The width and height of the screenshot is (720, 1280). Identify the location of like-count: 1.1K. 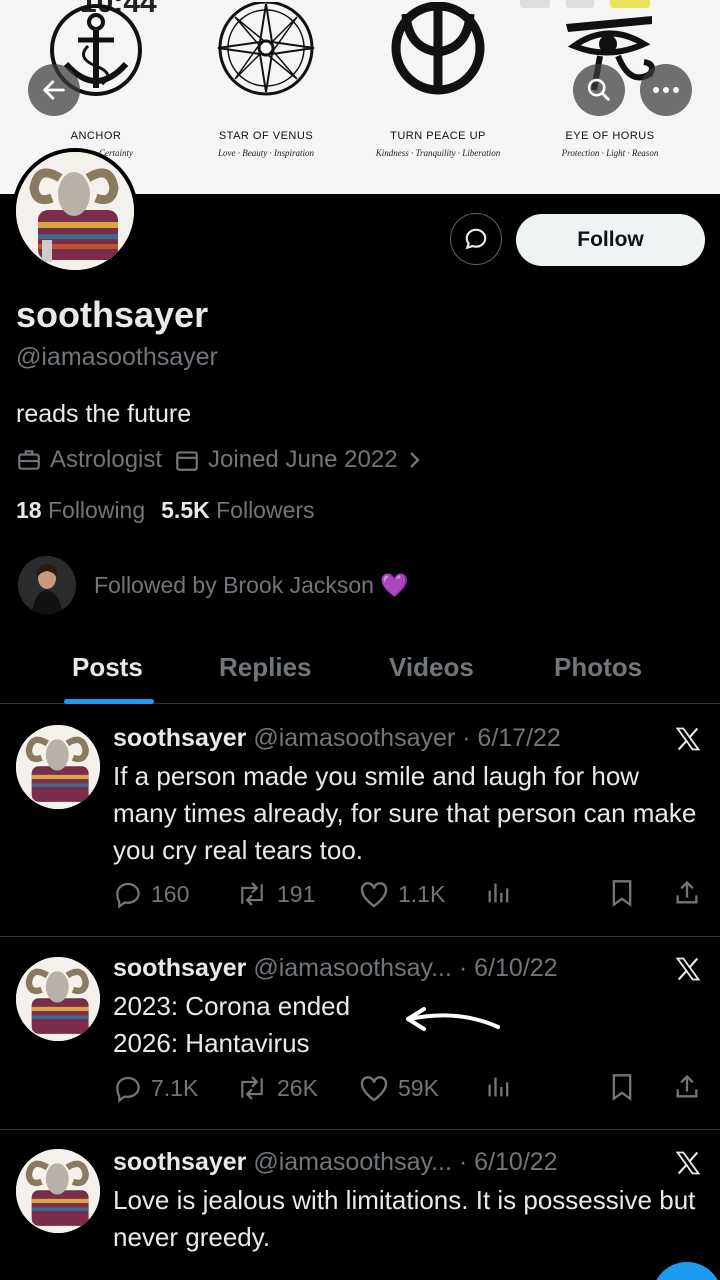
(422, 893).